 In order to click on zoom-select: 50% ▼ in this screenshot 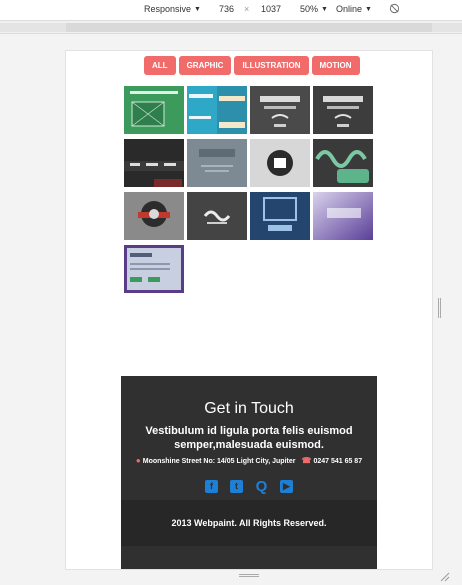, I will do `click(314, 9)`.